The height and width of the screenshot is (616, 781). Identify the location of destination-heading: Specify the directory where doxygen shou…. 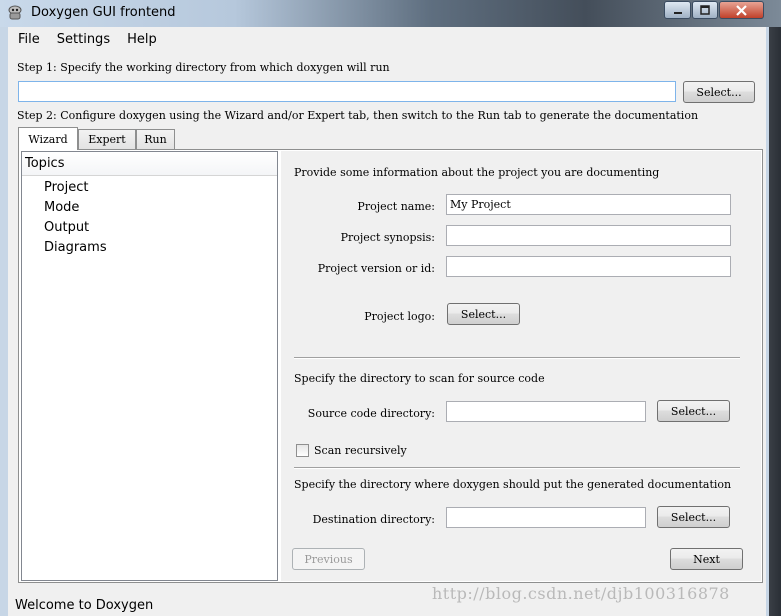
(513, 484).